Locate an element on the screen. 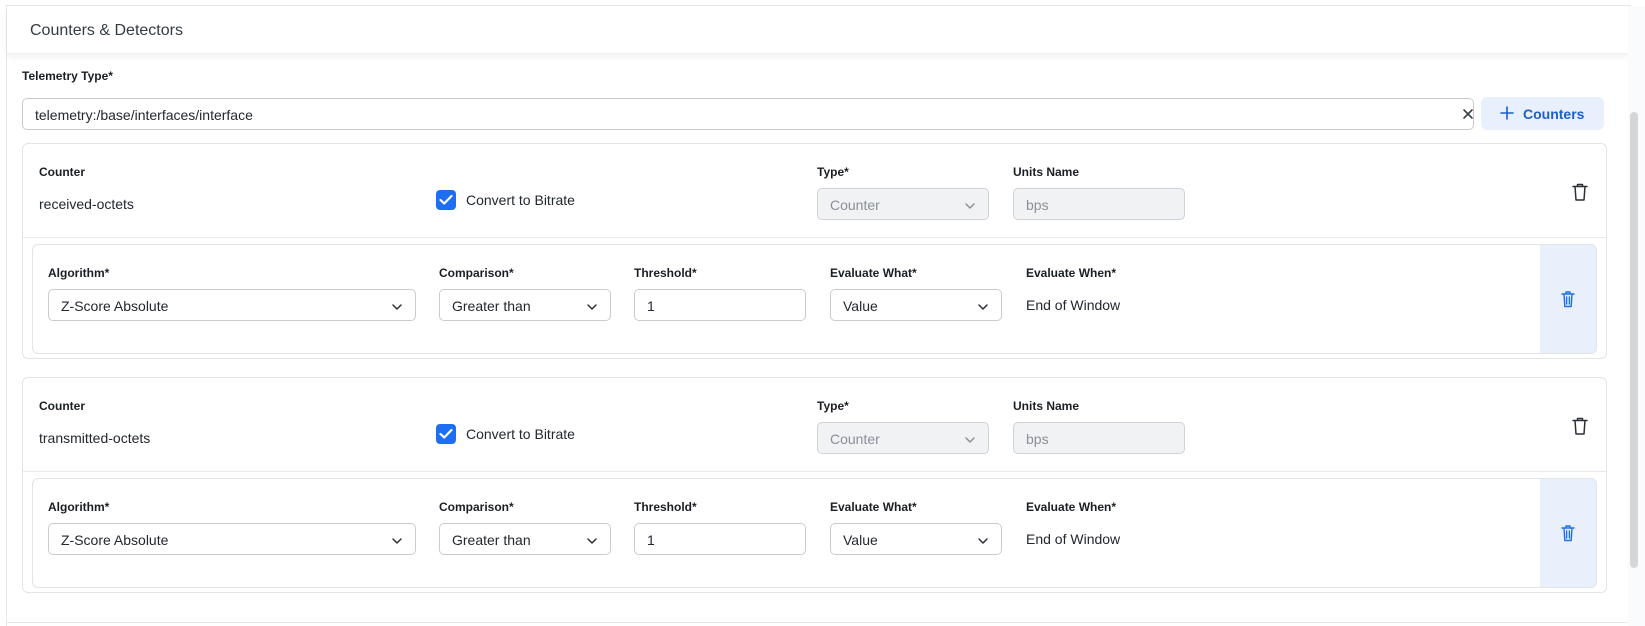  scrollbar-thumb is located at coordinates (1634, 340).